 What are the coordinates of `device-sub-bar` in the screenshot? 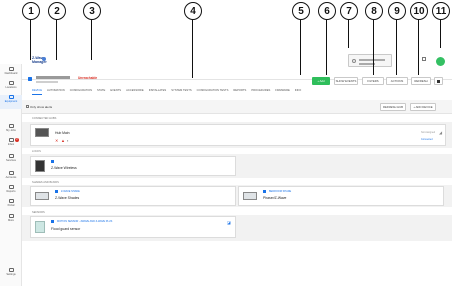 It's located at (47, 82).